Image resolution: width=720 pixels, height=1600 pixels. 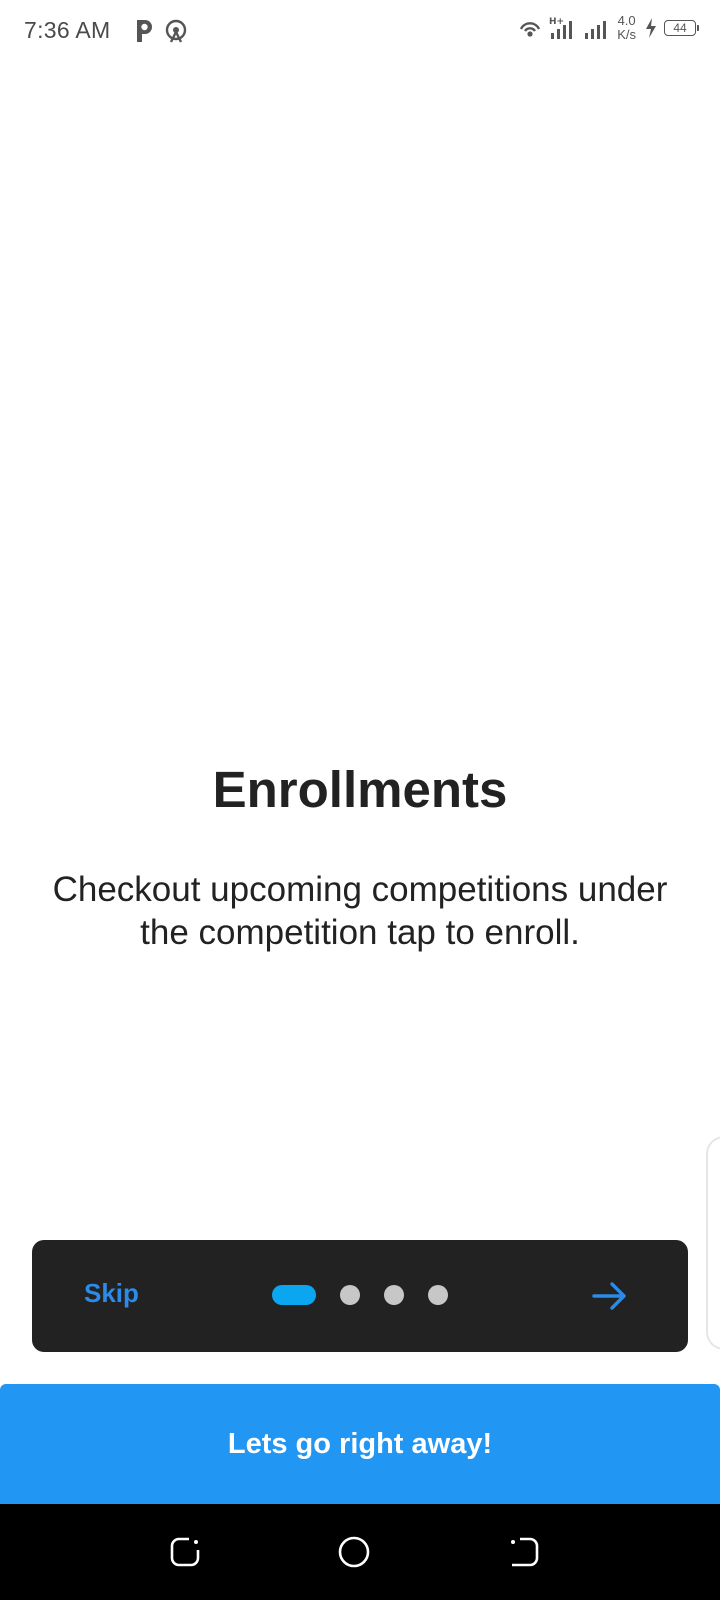 What do you see at coordinates (294, 1295) in the screenshot?
I see `page-dot-1-active` at bounding box center [294, 1295].